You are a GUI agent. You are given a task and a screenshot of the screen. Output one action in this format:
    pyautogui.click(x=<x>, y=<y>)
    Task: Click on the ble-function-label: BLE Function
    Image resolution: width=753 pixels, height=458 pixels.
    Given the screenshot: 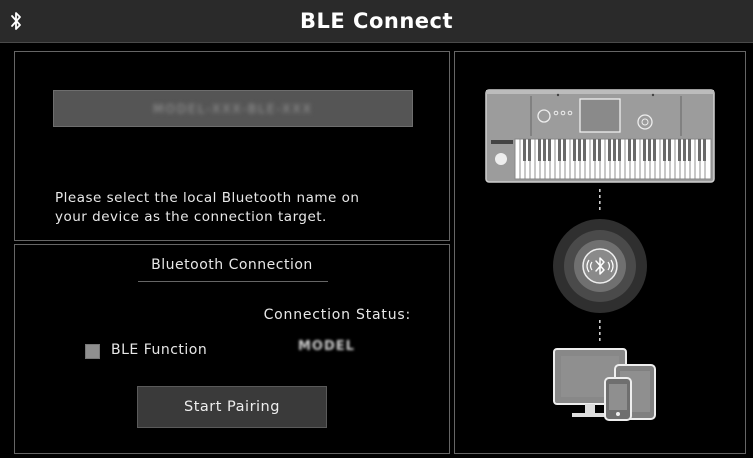 What is the action you would take?
    pyautogui.click(x=159, y=350)
    